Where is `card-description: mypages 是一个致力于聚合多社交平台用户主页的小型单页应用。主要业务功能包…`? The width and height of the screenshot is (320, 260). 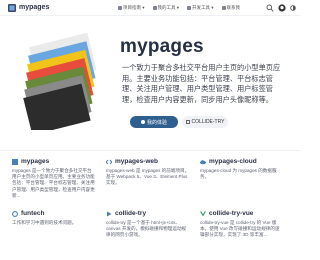
card-description: mypages 是一个致力于聚合多社交平台用户主页的小型单页应用。主要业务功能包… is located at coordinates (53, 183).